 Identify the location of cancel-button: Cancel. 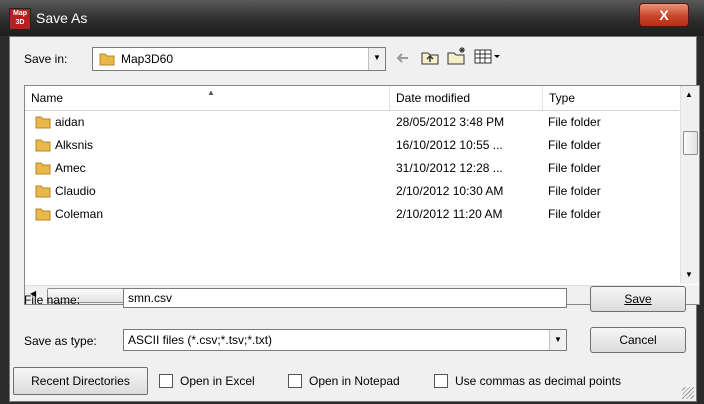
(638, 340).